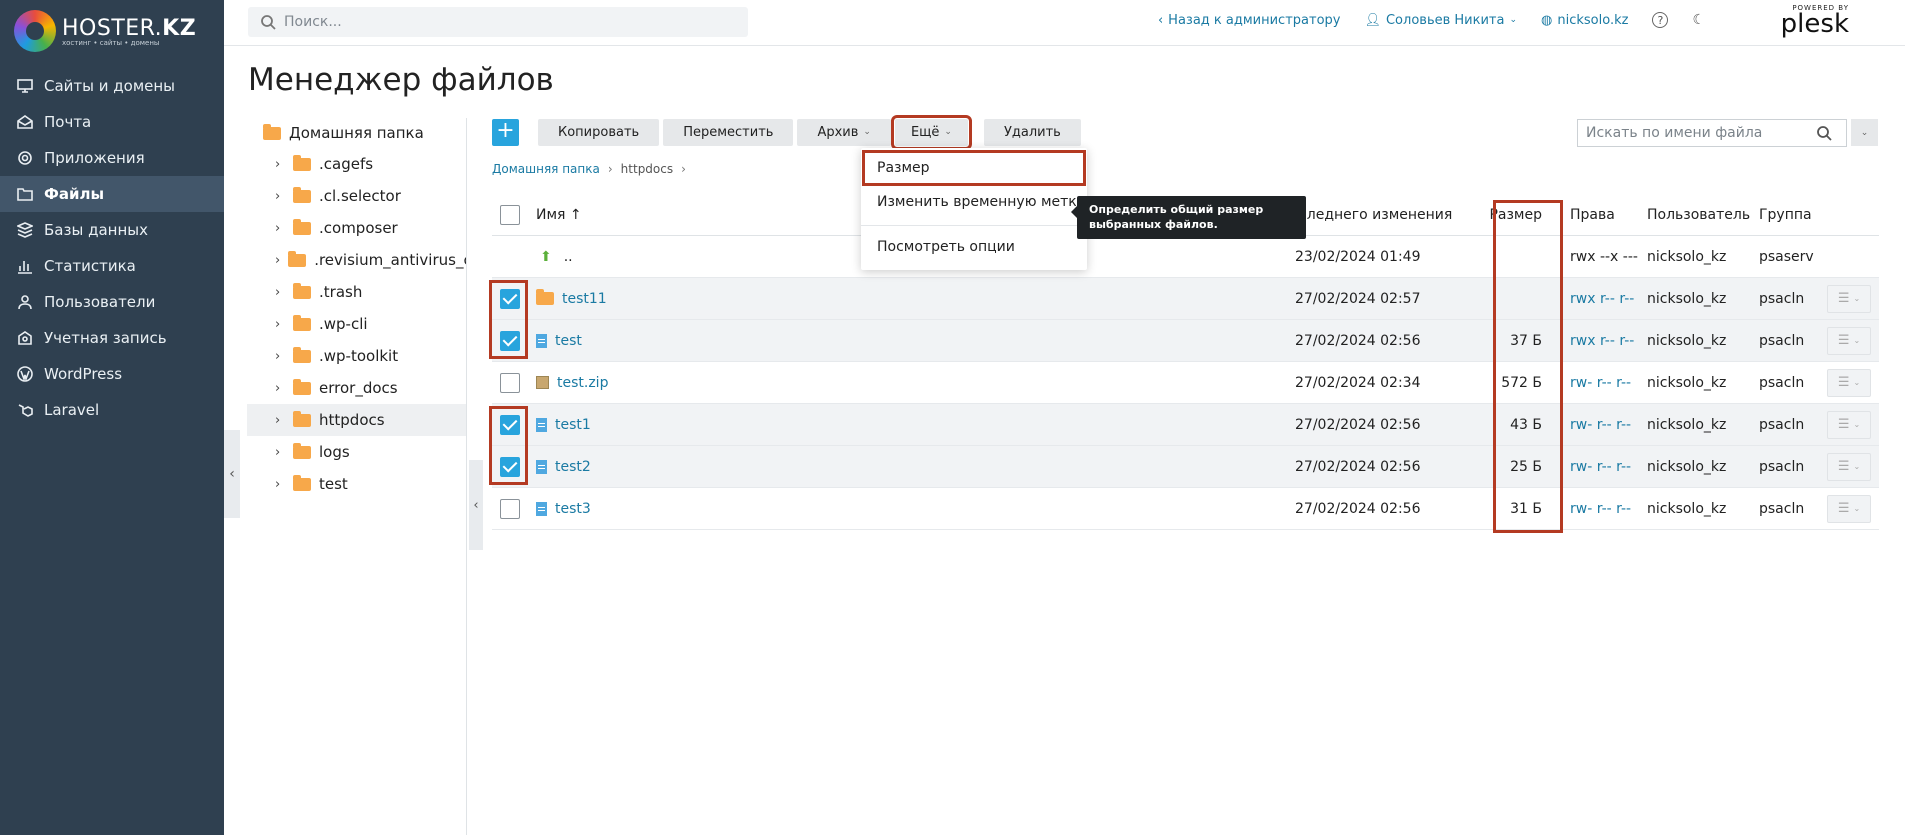 The width and height of the screenshot is (1905, 835). Describe the element at coordinates (112, 230) in the screenshot. I see `sidebar-item-databases: Базы данных` at that location.